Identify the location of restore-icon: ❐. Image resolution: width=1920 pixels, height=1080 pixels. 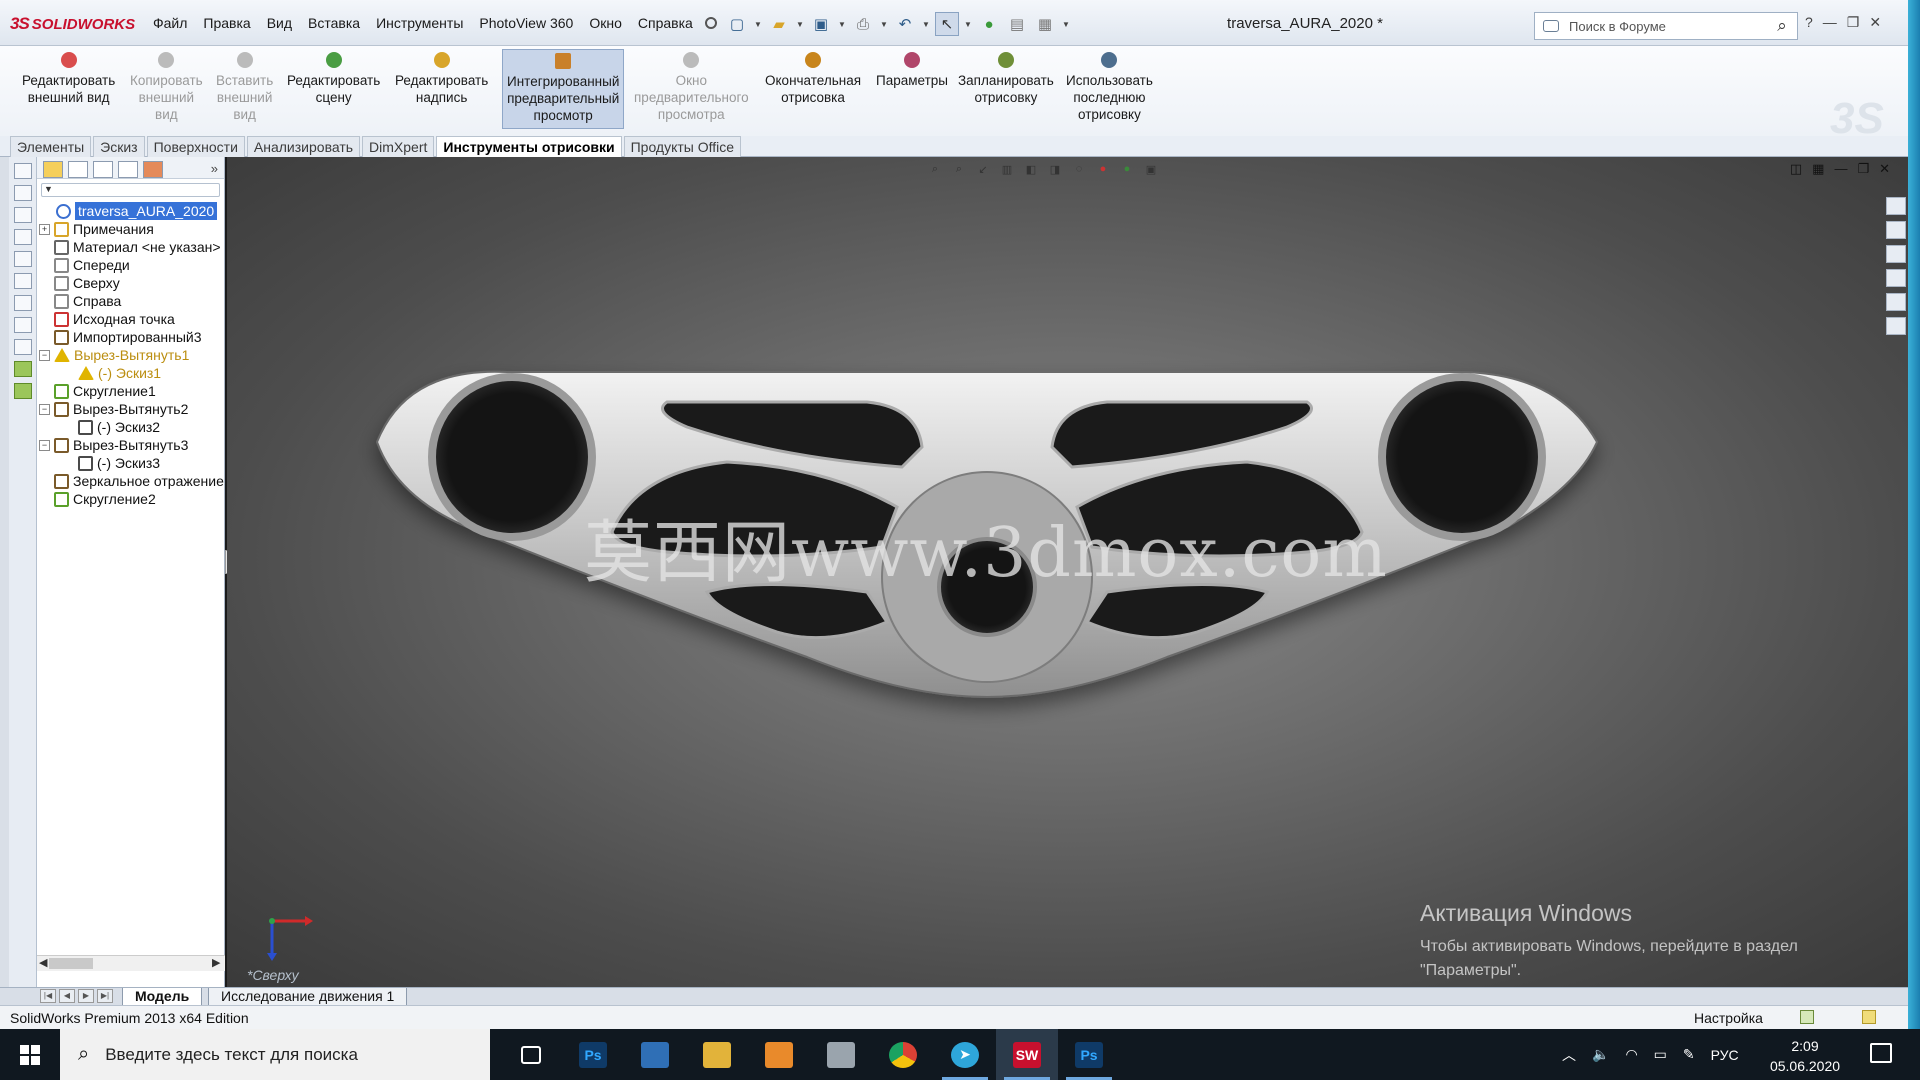
(1853, 22).